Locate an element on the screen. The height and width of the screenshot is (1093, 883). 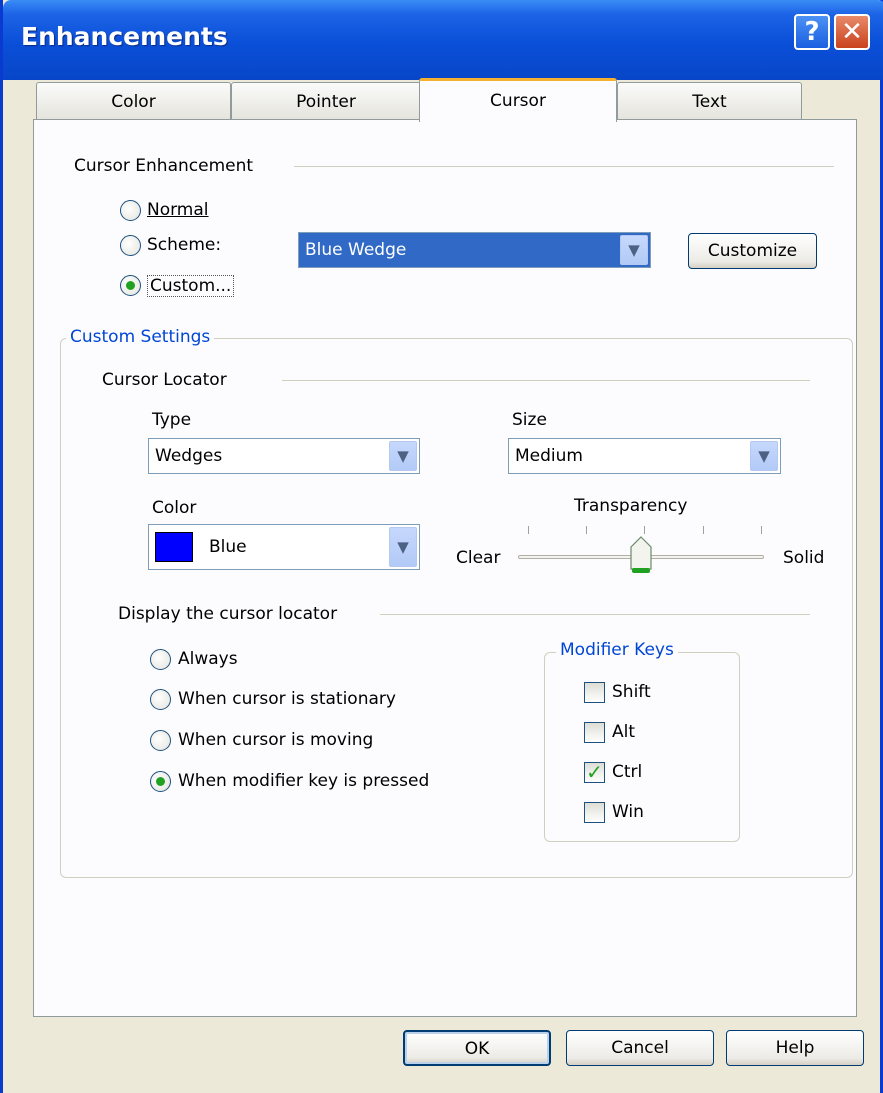
cursor-locator-heading: Cursor Locator is located at coordinates (164, 380).